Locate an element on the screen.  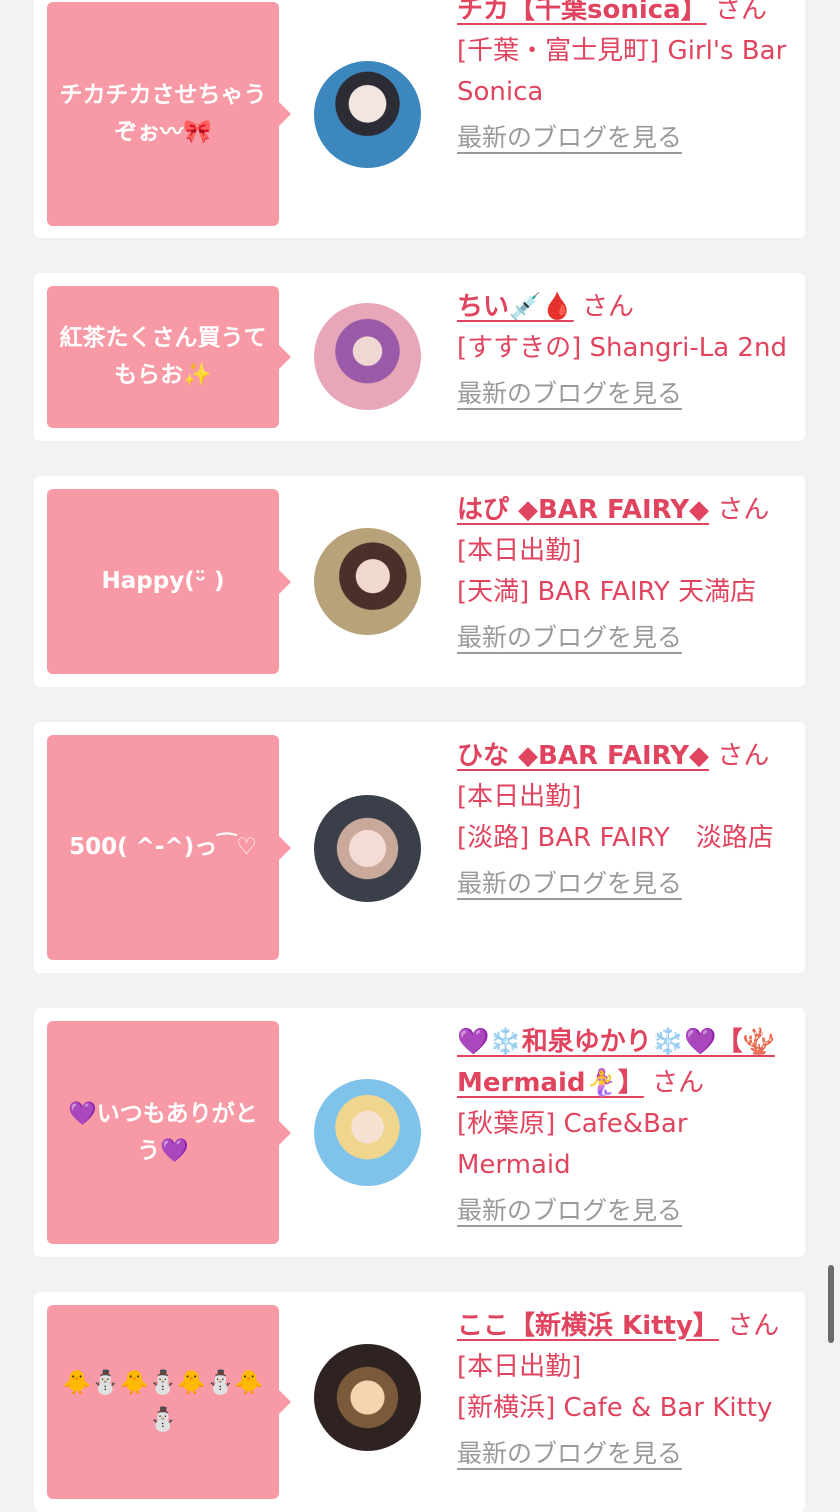
scrollbar is located at coordinates (831, 1304).